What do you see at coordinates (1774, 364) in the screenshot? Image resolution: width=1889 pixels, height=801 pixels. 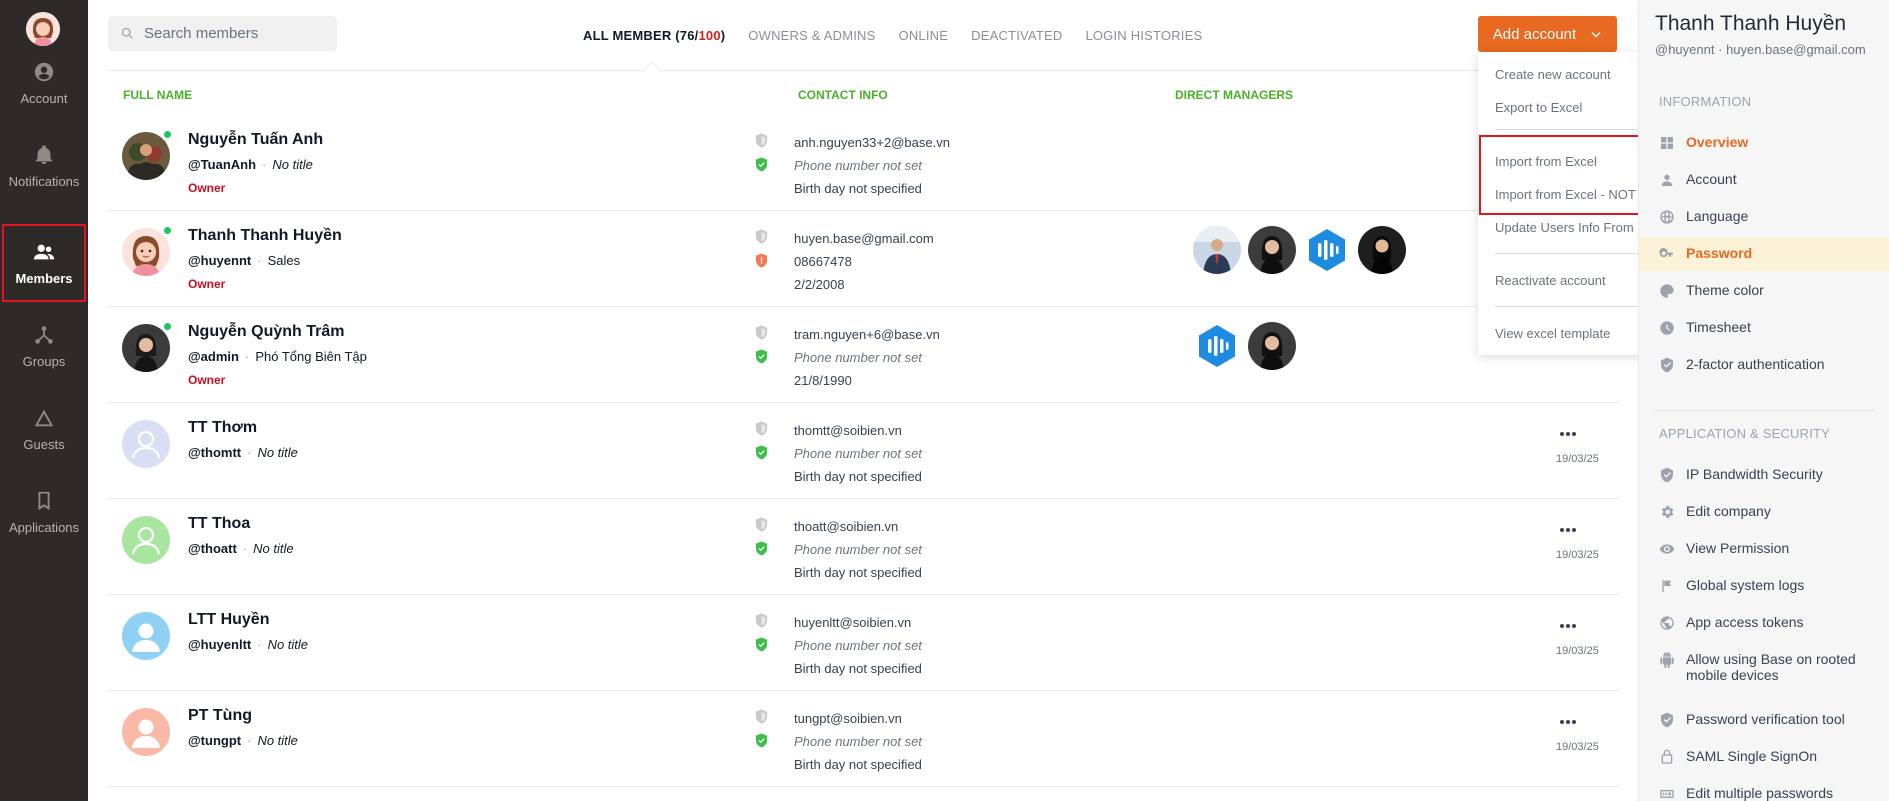 I see `panel-item-2-factor-authentication: 2-factor authentication` at bounding box center [1774, 364].